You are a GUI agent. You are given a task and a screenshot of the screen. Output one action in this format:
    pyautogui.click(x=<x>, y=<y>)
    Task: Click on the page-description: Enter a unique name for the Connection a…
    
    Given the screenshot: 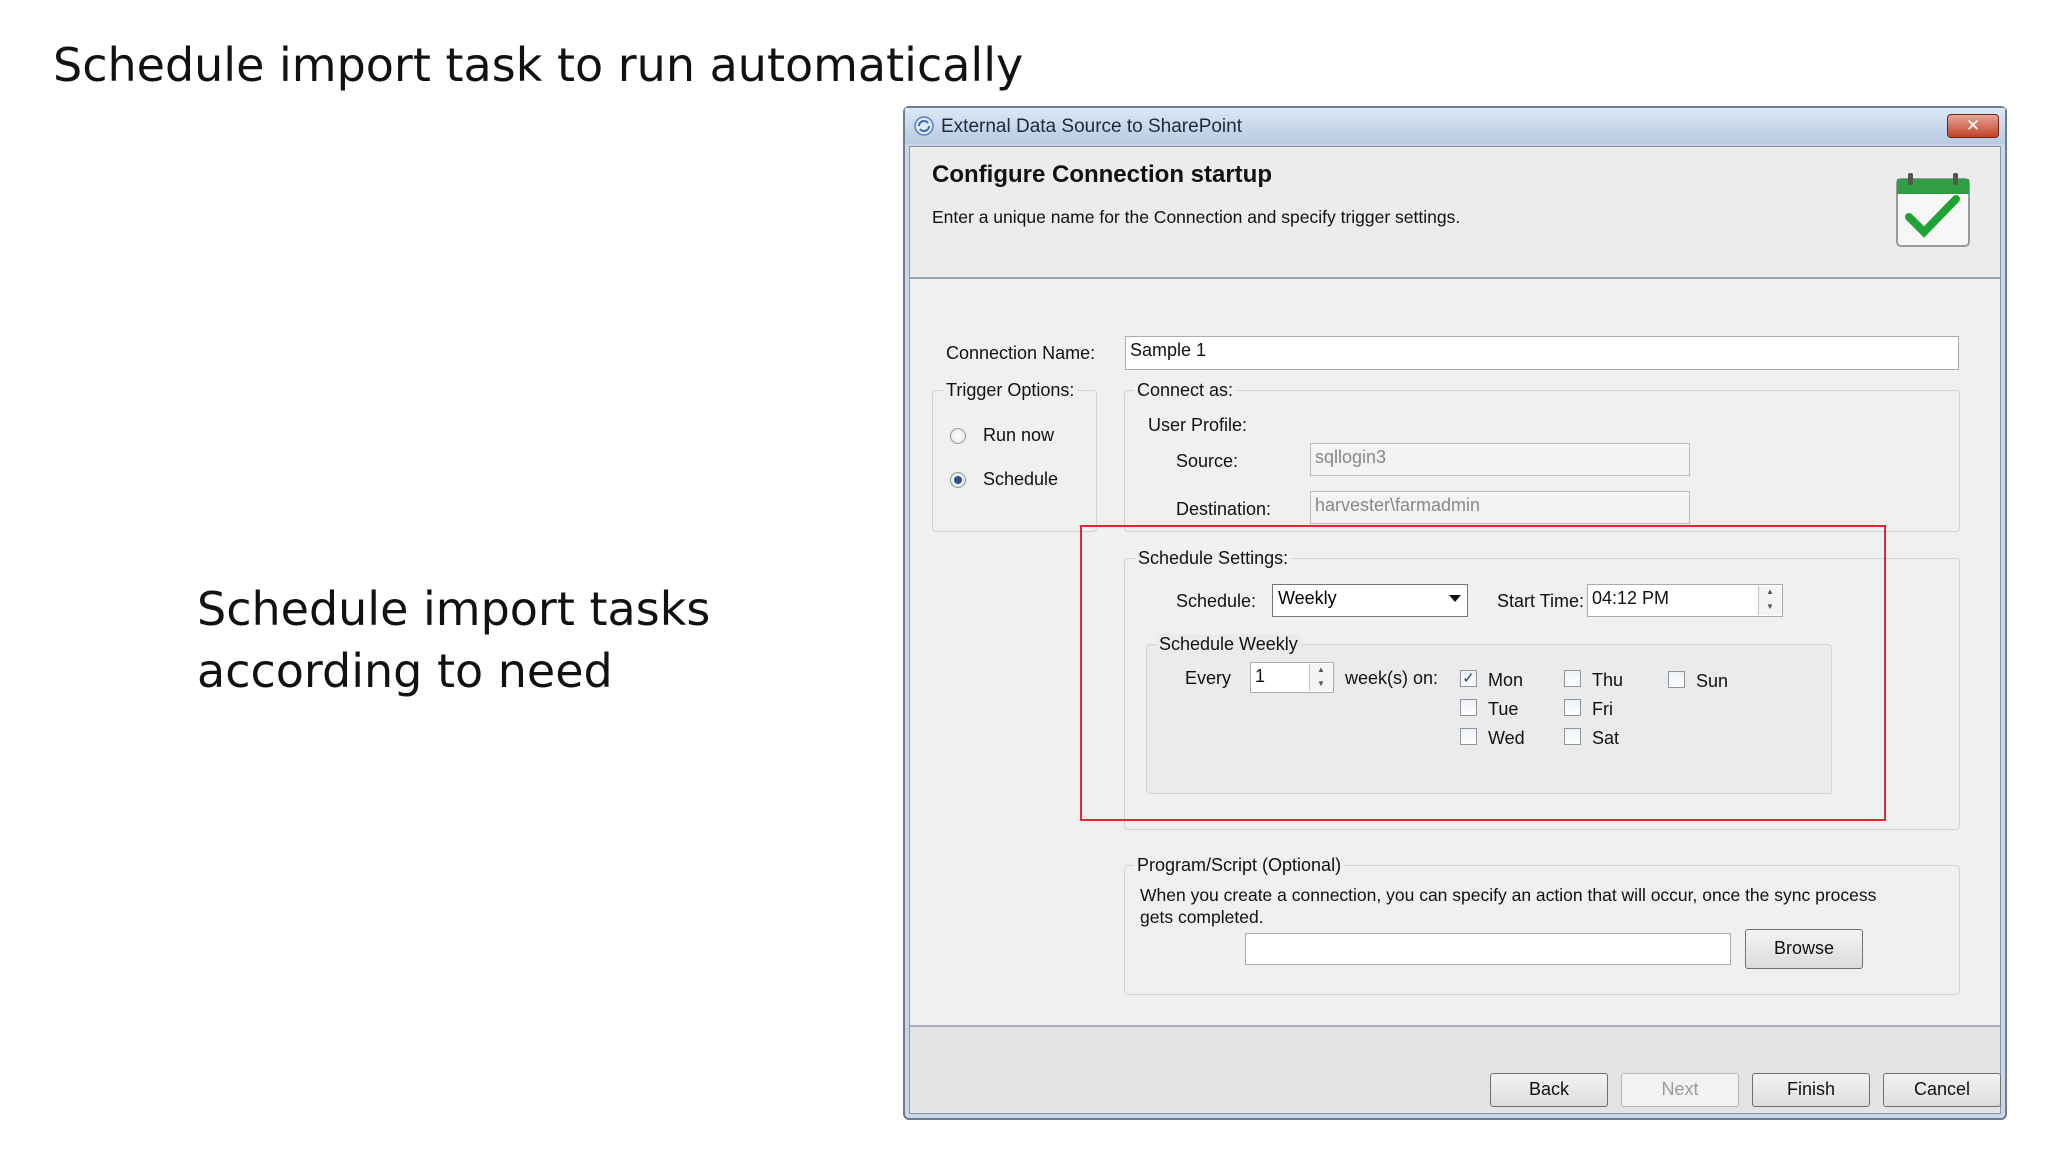 What is the action you would take?
    pyautogui.click(x=1196, y=217)
    